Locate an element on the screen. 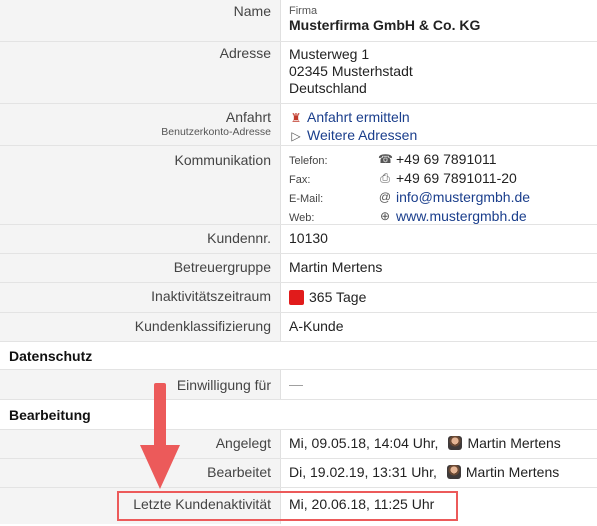 The width and height of the screenshot is (597, 526). directions-sublabel: Benutzerkonto-Adresse is located at coordinates (216, 132).